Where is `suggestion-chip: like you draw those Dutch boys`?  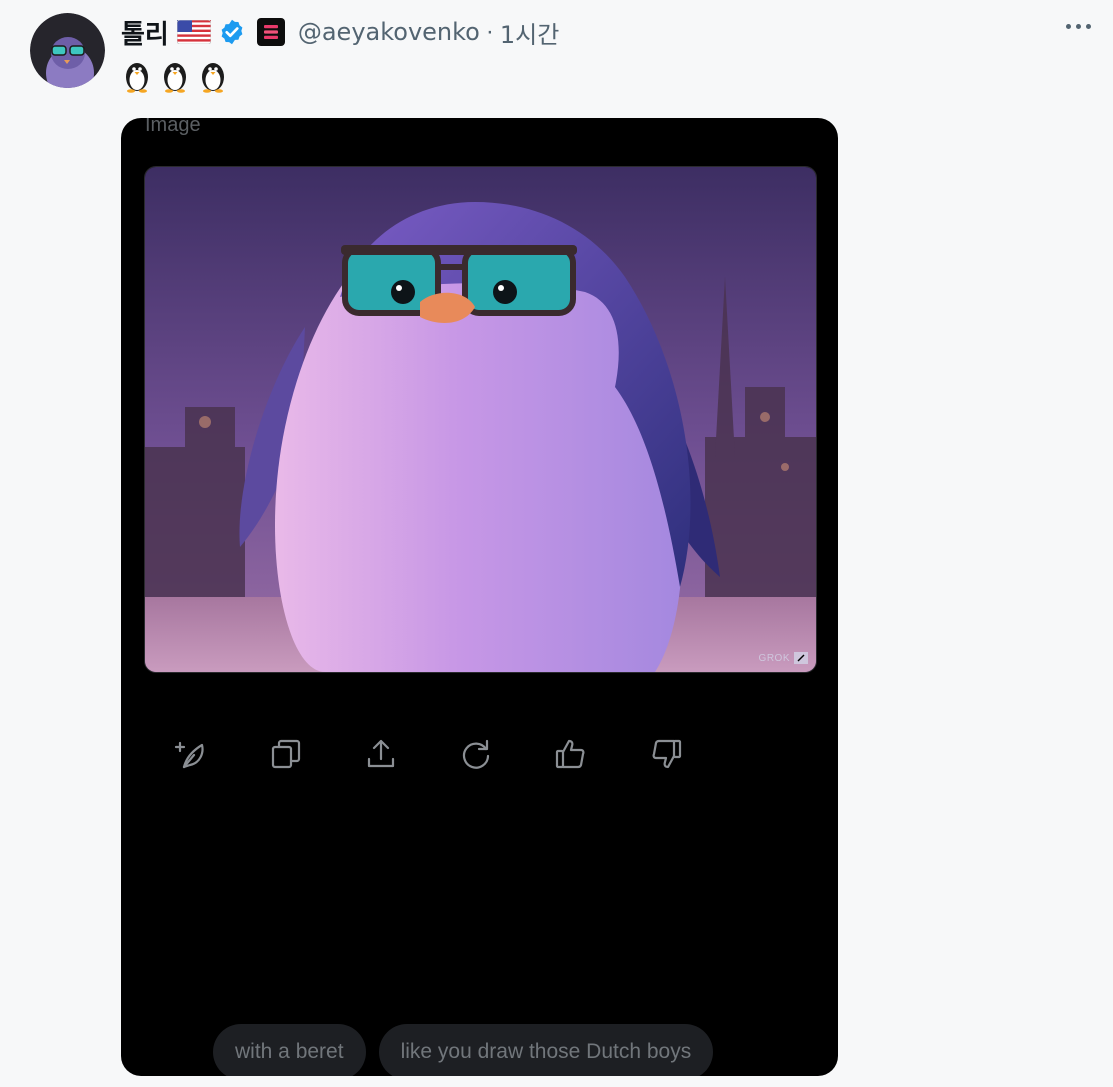
suggestion-chip: like you draw those Dutch boys is located at coordinates (546, 1050).